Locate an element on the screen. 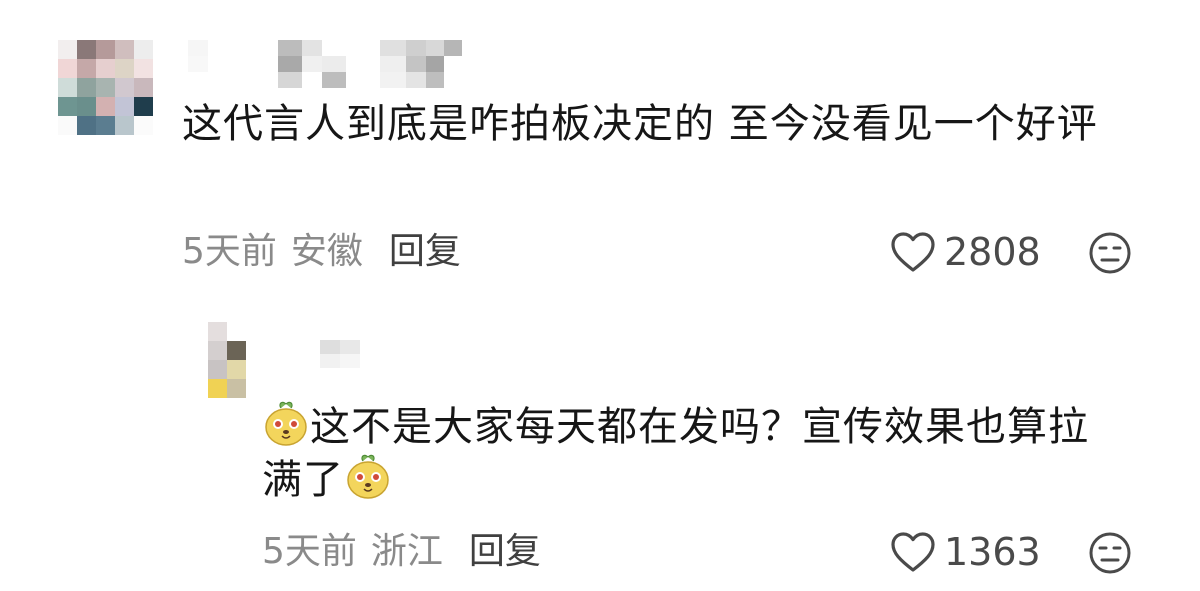  like-count: 2808 is located at coordinates (992, 252).